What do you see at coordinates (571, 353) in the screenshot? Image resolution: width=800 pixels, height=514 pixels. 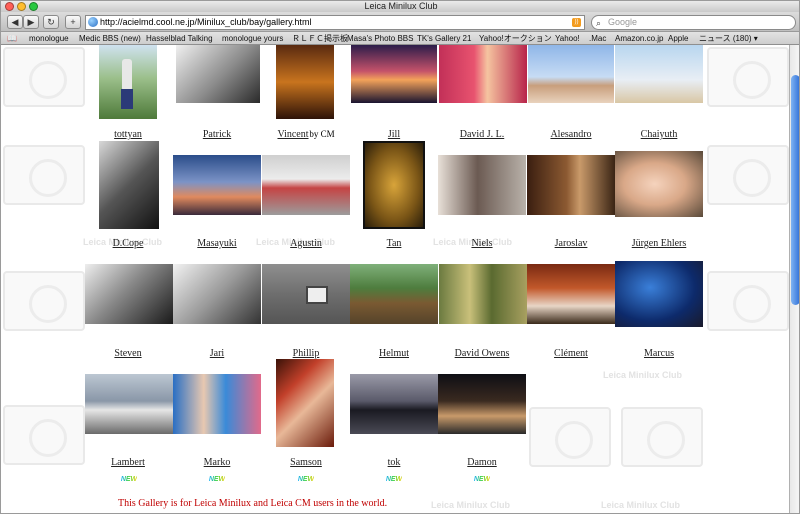 I see `photographer-link: Clément` at bounding box center [571, 353].